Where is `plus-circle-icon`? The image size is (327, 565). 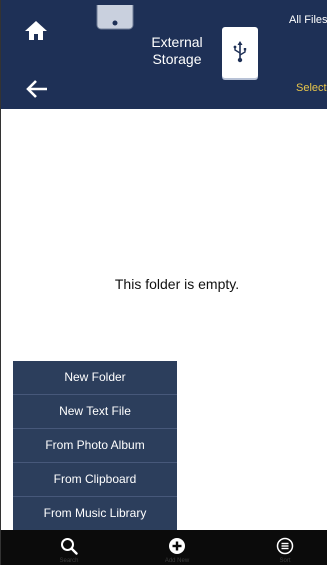 plus-circle-icon is located at coordinates (177, 546).